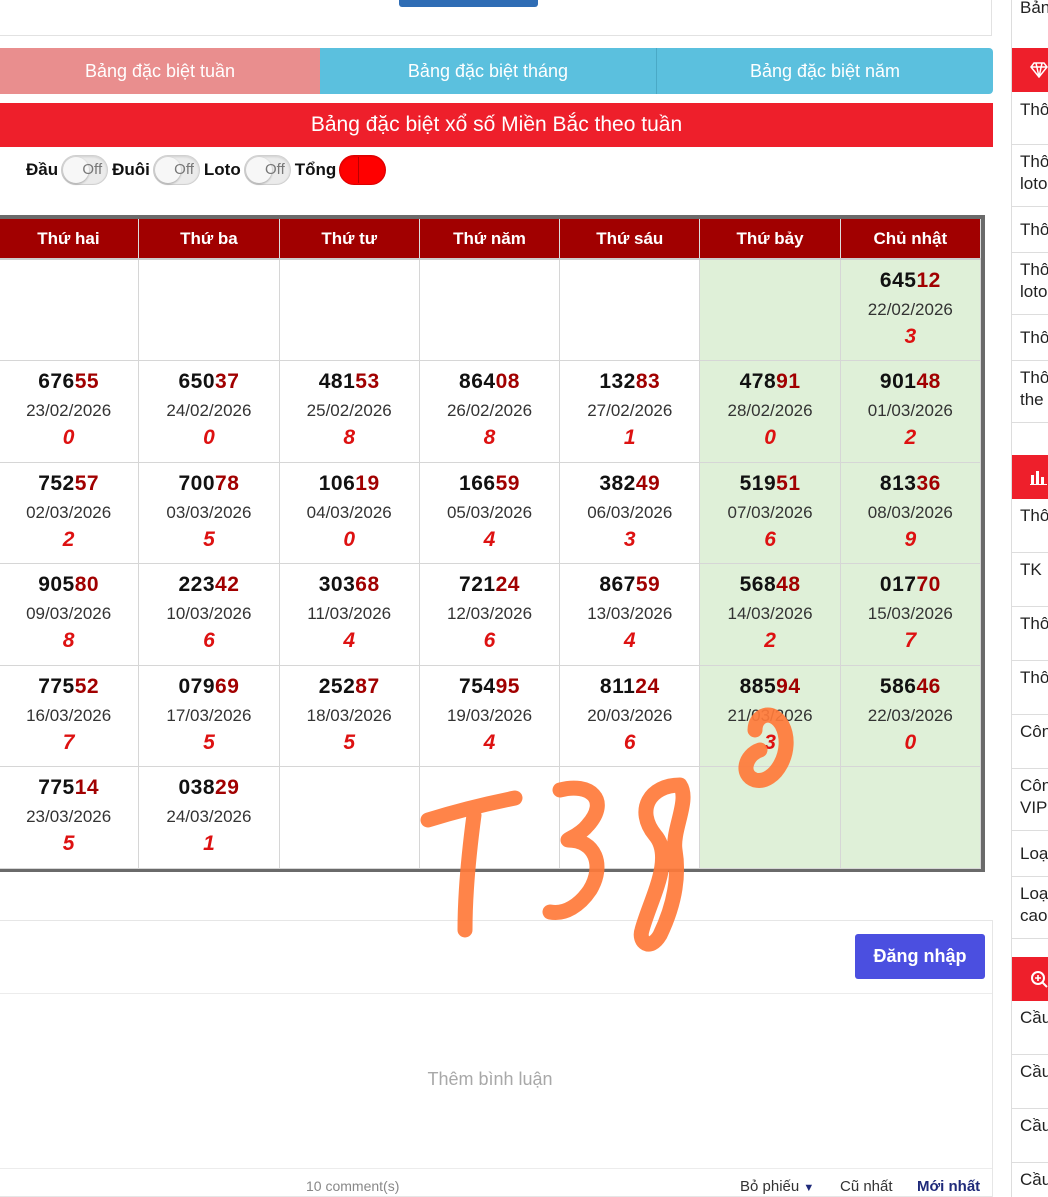 This screenshot has width=1048, height=1197. What do you see at coordinates (209, 411) in the screenshot?
I see `result-cell: 65037 24/02/2026 0` at bounding box center [209, 411].